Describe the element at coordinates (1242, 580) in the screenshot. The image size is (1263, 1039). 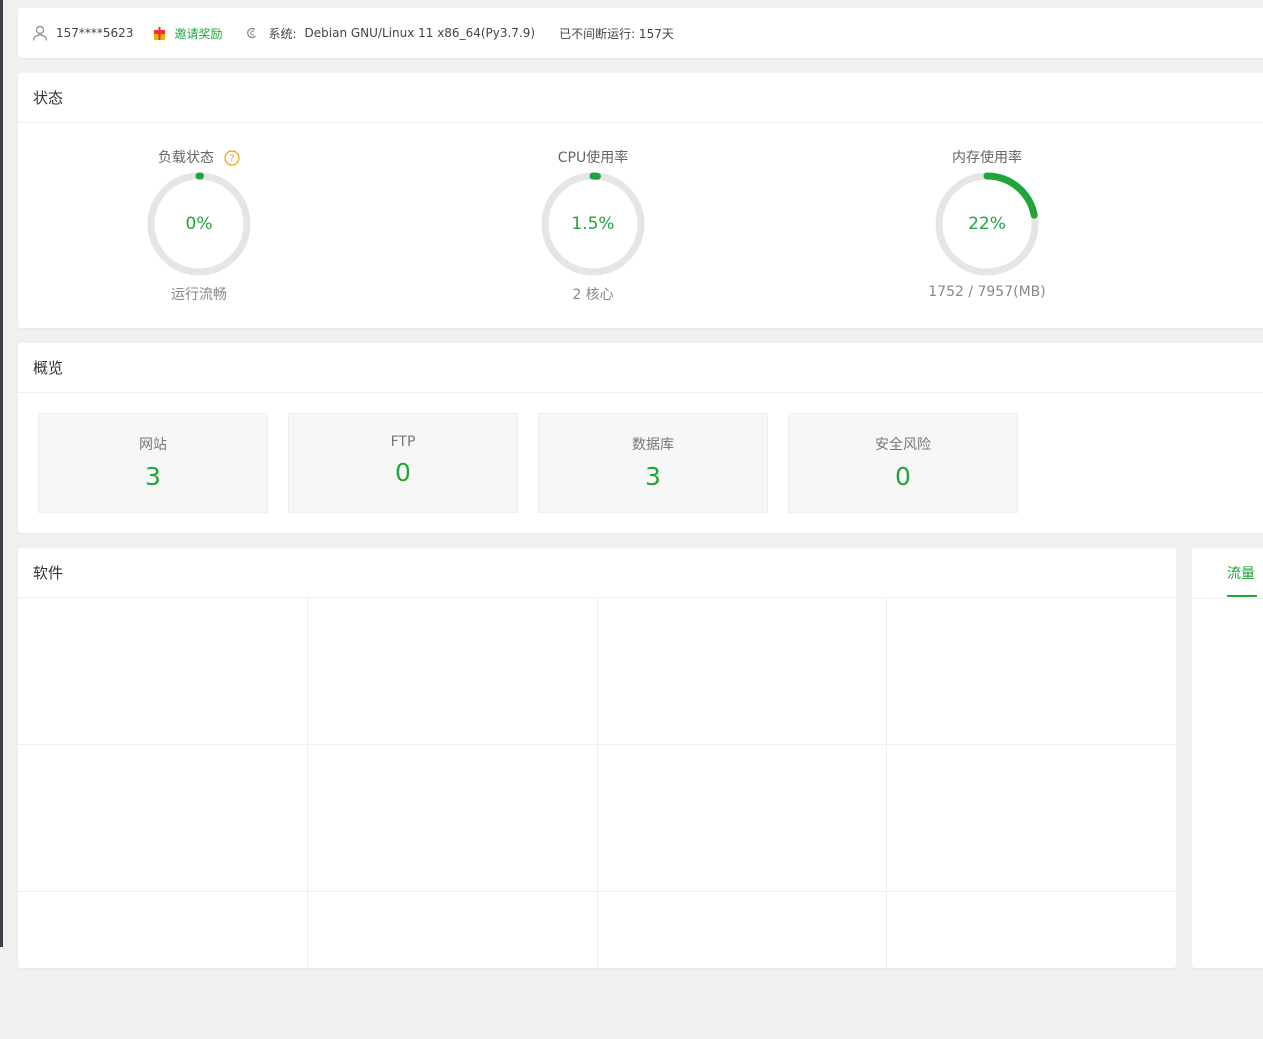
I see `tab-traffic: 流量` at that location.